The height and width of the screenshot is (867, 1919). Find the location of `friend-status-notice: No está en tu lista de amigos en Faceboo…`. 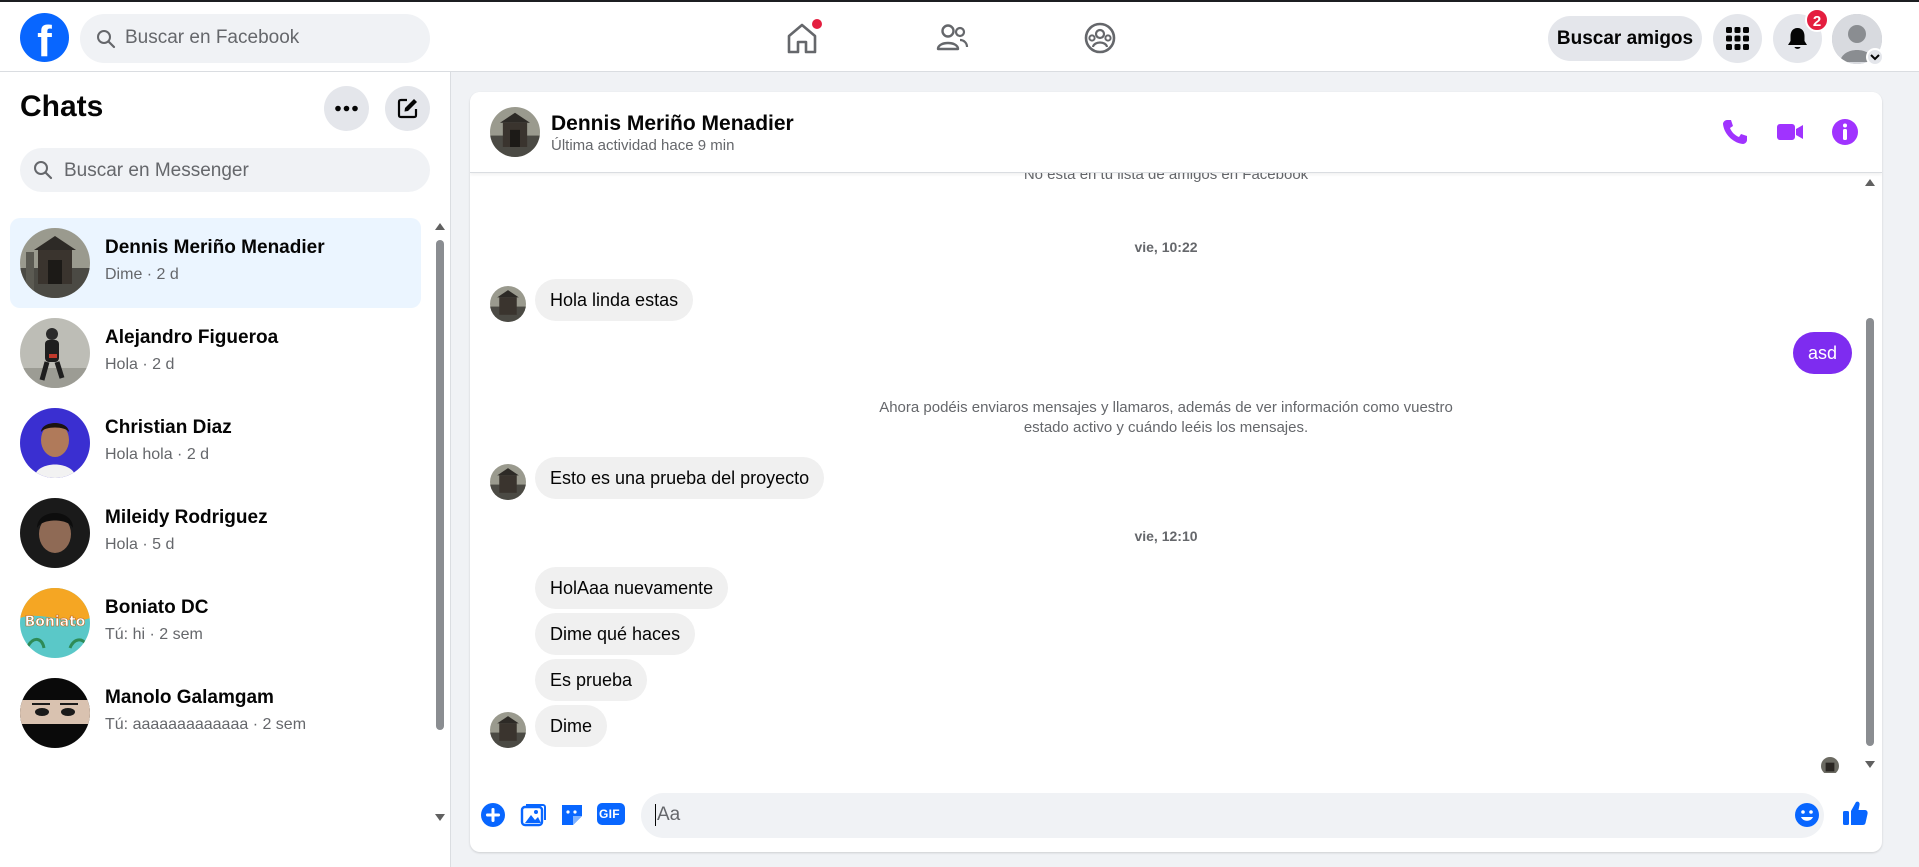

friend-status-notice: No está en tu lista de amigos en Faceboo… is located at coordinates (1166, 178).